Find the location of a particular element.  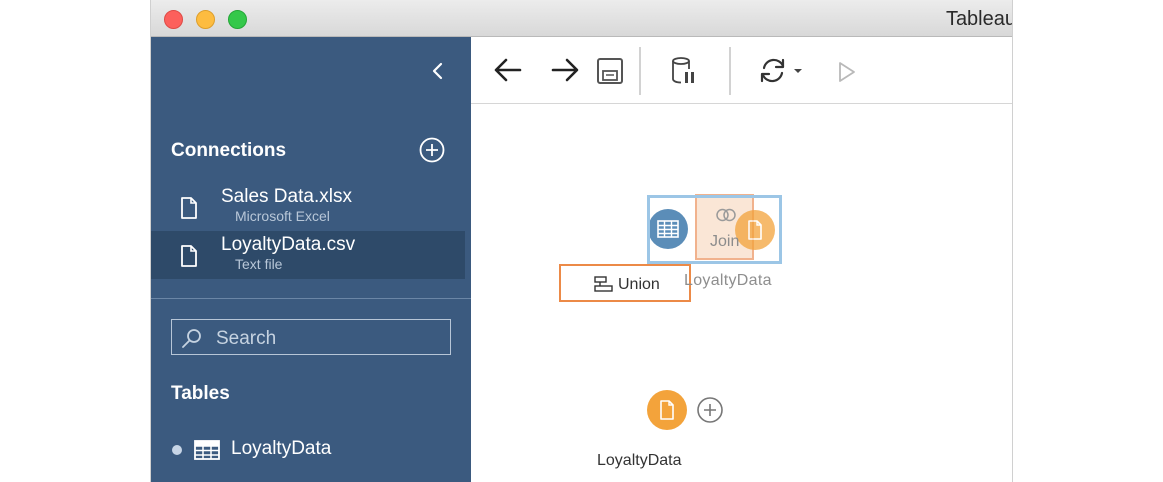

connection-item-sales-data: Sales Data.xlsx Microsoft Excel is located at coordinates (308, 207).